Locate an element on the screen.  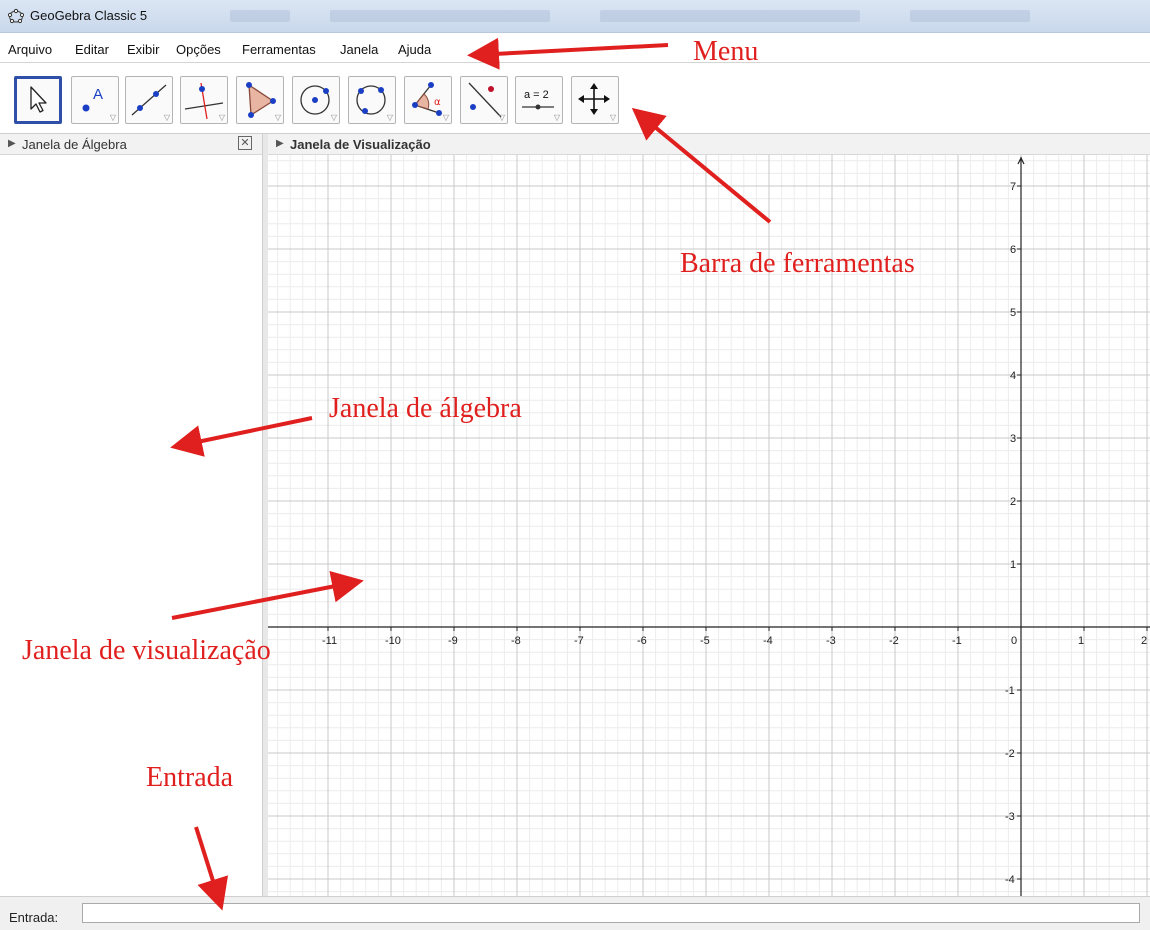
annotation-graphics: Janela de visualização is located at coordinates (146, 650).